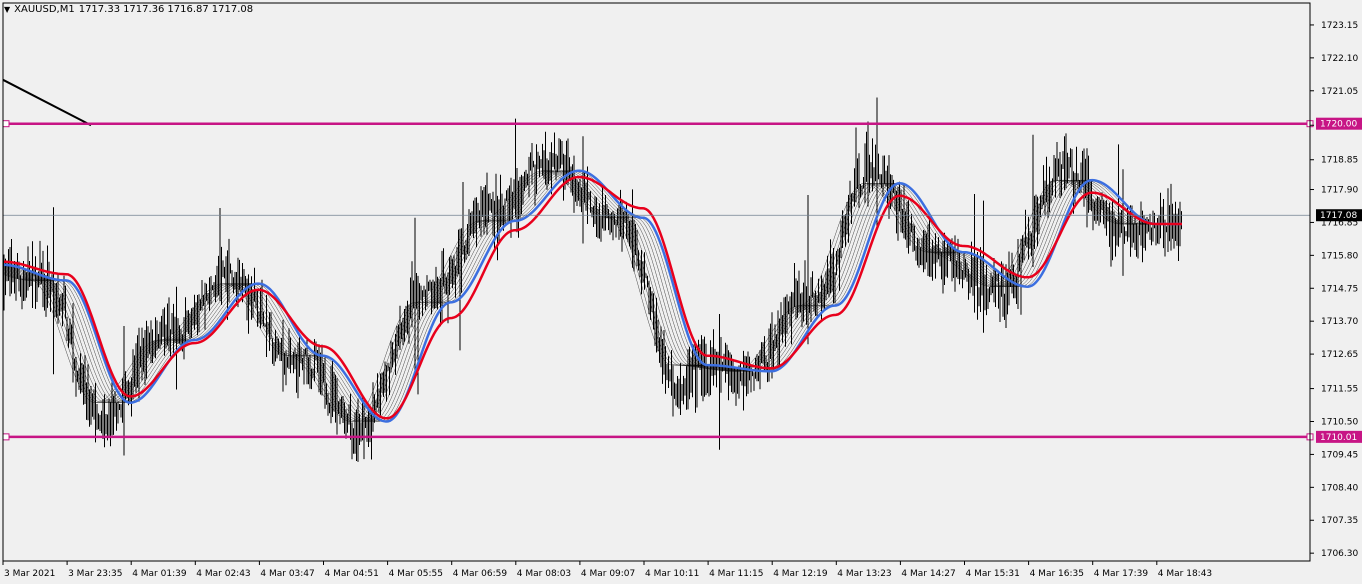 Image resolution: width=1362 pixels, height=584 pixels. What do you see at coordinates (95, 574) in the screenshot?
I see `x-tick-label: 3 Mar 23:35` at bounding box center [95, 574].